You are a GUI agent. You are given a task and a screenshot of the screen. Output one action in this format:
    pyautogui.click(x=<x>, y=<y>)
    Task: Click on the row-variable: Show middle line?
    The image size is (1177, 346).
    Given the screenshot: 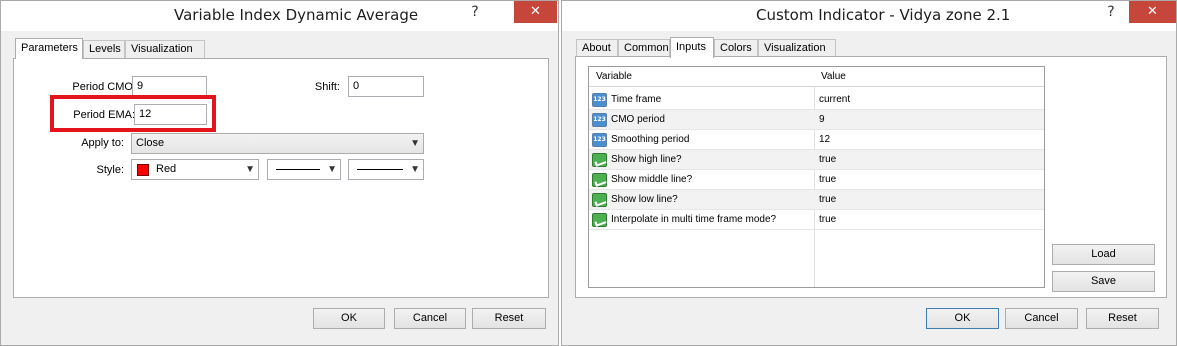 What is the action you would take?
    pyautogui.click(x=652, y=179)
    